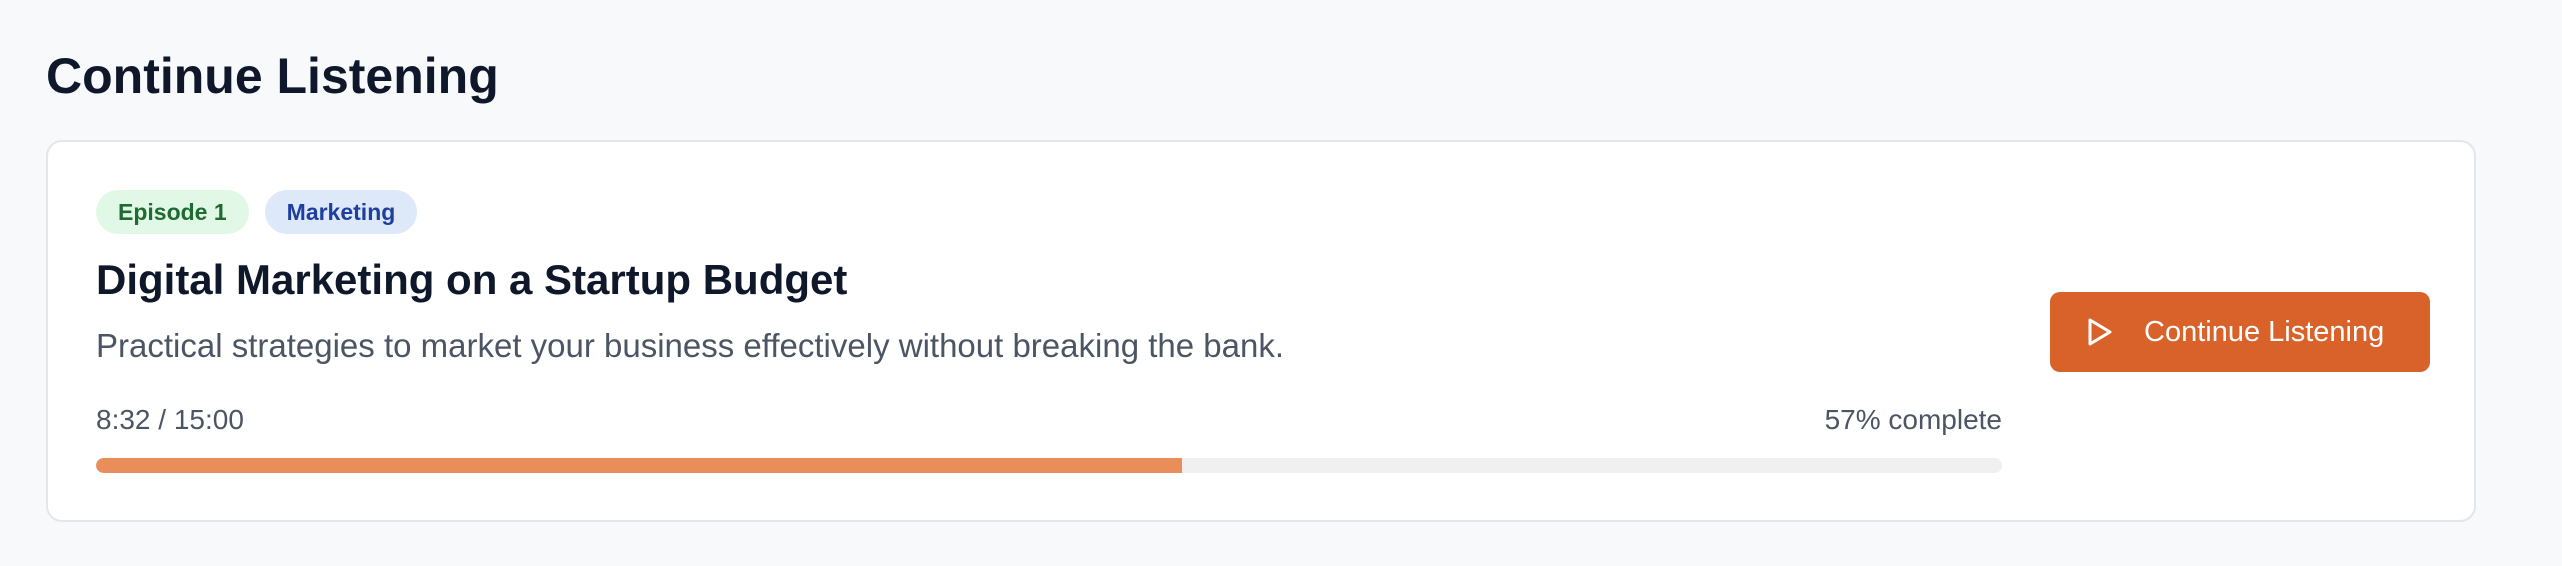 This screenshot has width=2562, height=566. Describe the element at coordinates (170, 419) in the screenshot. I see `playback-time: 8:32 / 15:00` at that location.